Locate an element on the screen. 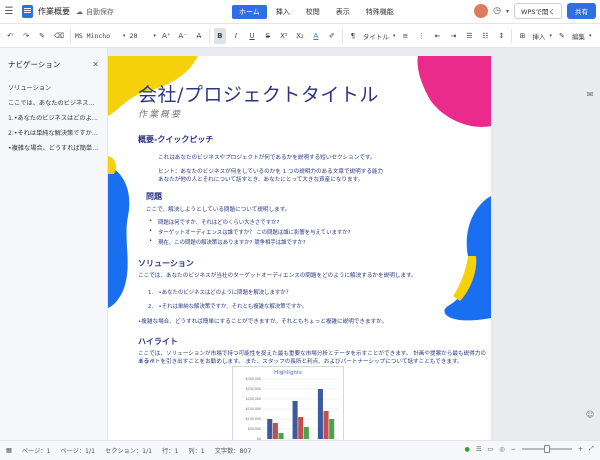 This screenshot has height=460, width=600. web-layout-icon: ◎ is located at coordinates (501, 449).